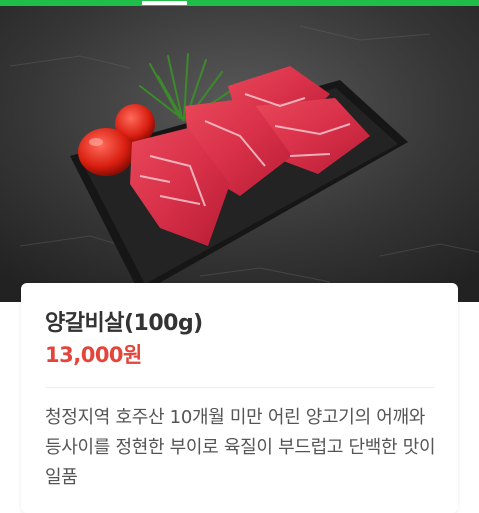  Describe the element at coordinates (164, 3) in the screenshot. I see `active-tab-indicator` at that location.